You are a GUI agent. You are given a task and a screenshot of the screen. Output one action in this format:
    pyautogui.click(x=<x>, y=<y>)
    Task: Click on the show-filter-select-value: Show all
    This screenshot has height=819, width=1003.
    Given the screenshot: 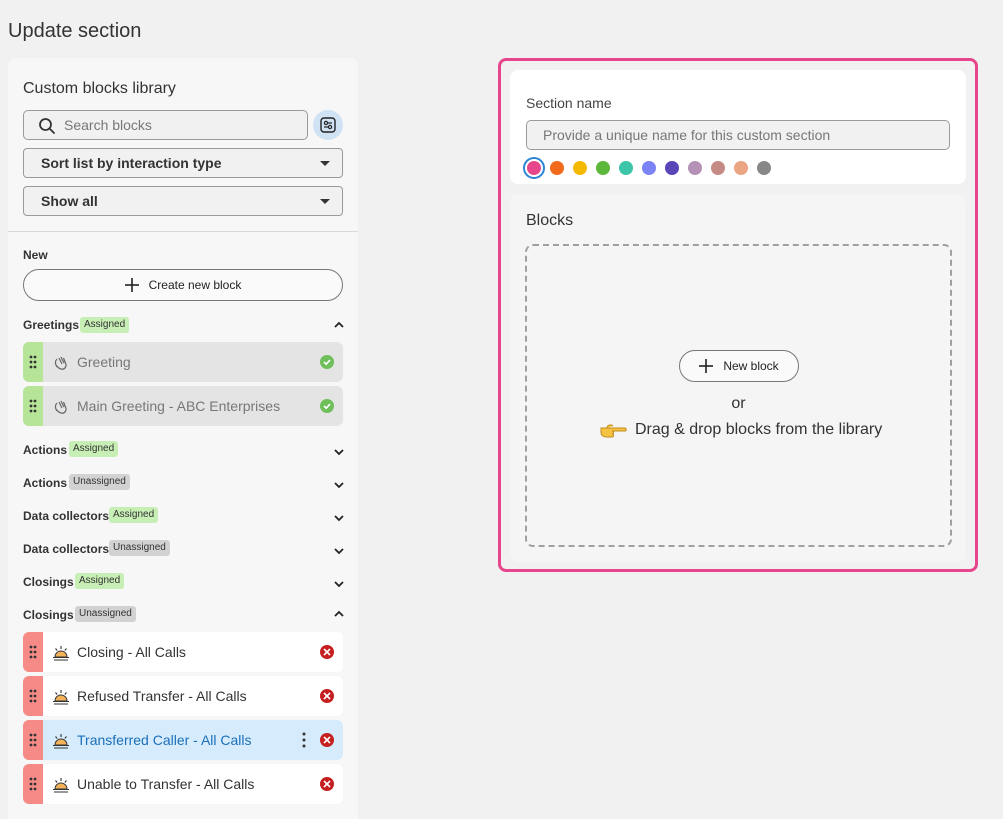 What is the action you would take?
    pyautogui.click(x=69, y=201)
    